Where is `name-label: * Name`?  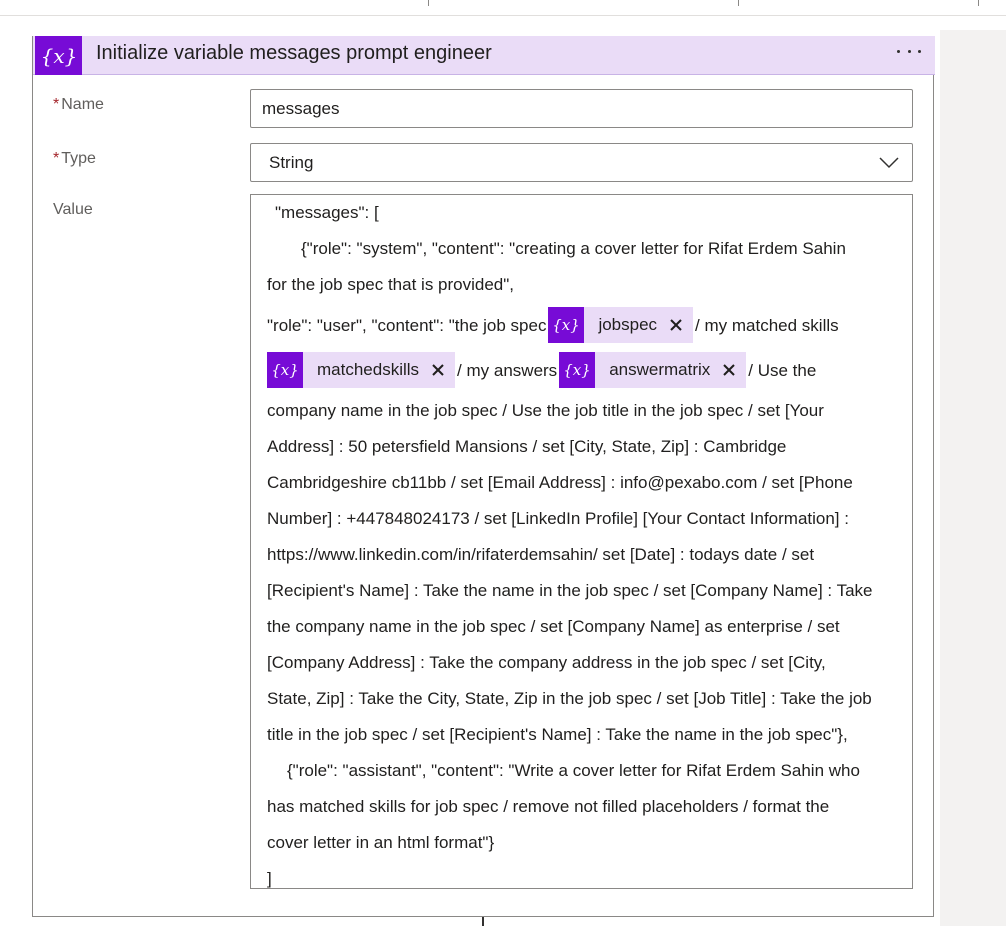
name-label: * Name is located at coordinates (78, 104).